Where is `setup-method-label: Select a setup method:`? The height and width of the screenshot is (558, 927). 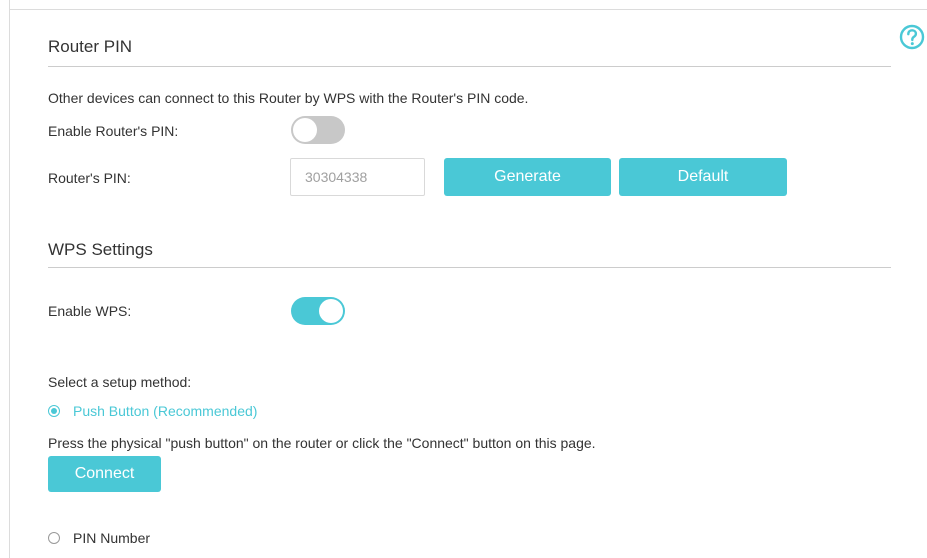
setup-method-label: Select a setup method: is located at coordinates (120, 382).